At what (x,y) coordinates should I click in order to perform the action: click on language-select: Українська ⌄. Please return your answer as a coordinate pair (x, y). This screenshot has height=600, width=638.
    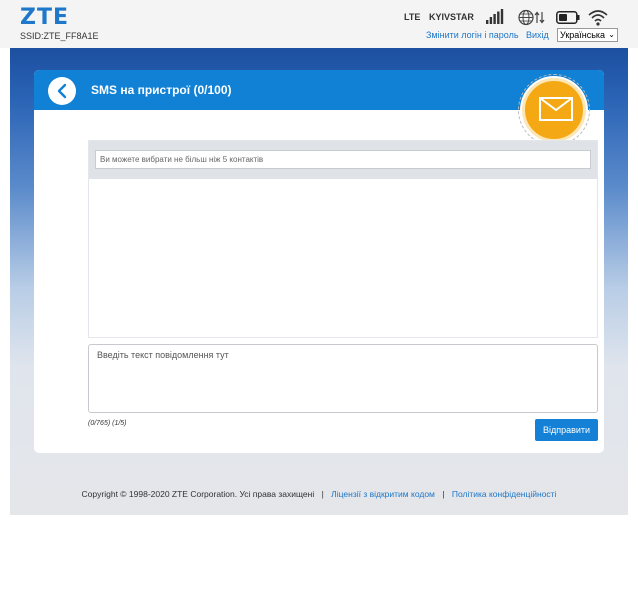
    Looking at the image, I should click on (587, 35).